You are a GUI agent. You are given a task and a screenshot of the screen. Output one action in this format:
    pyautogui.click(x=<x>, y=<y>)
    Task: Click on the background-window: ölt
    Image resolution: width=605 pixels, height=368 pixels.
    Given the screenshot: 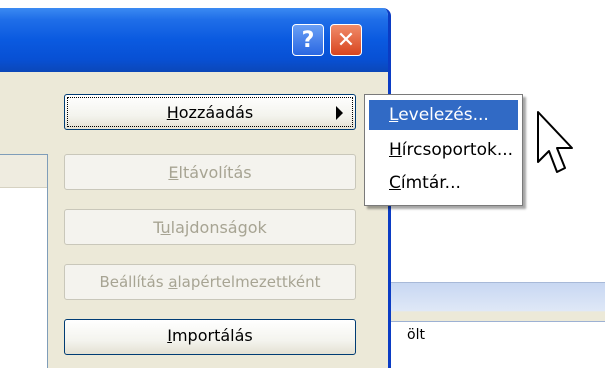 What is the action you would take?
    pyautogui.click(x=498, y=322)
    